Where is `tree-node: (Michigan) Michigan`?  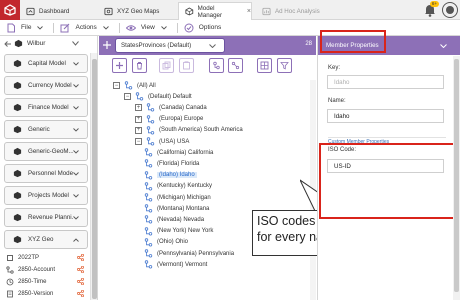 tree-node: (Michigan) Michigan is located at coordinates (177, 197).